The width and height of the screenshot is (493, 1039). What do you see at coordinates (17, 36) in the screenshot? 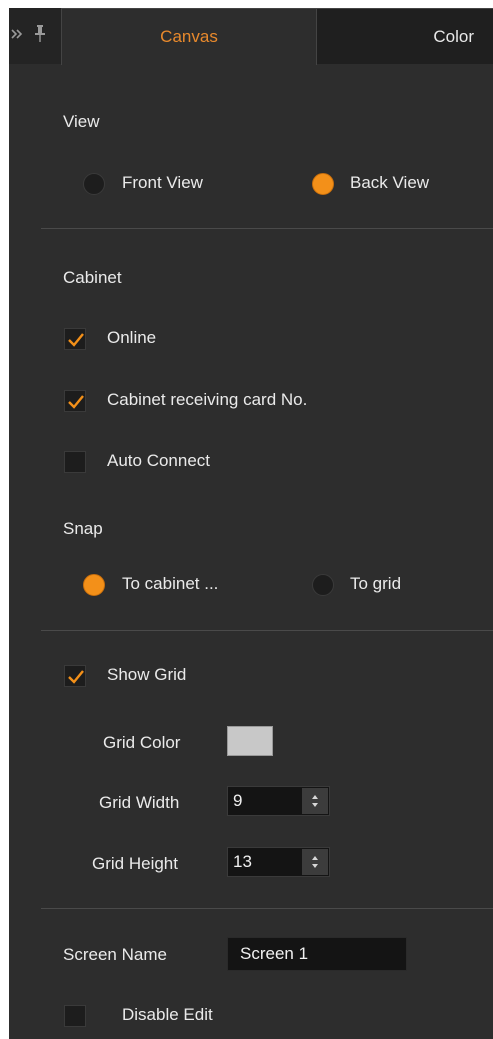
I see `collapse-icon` at bounding box center [17, 36].